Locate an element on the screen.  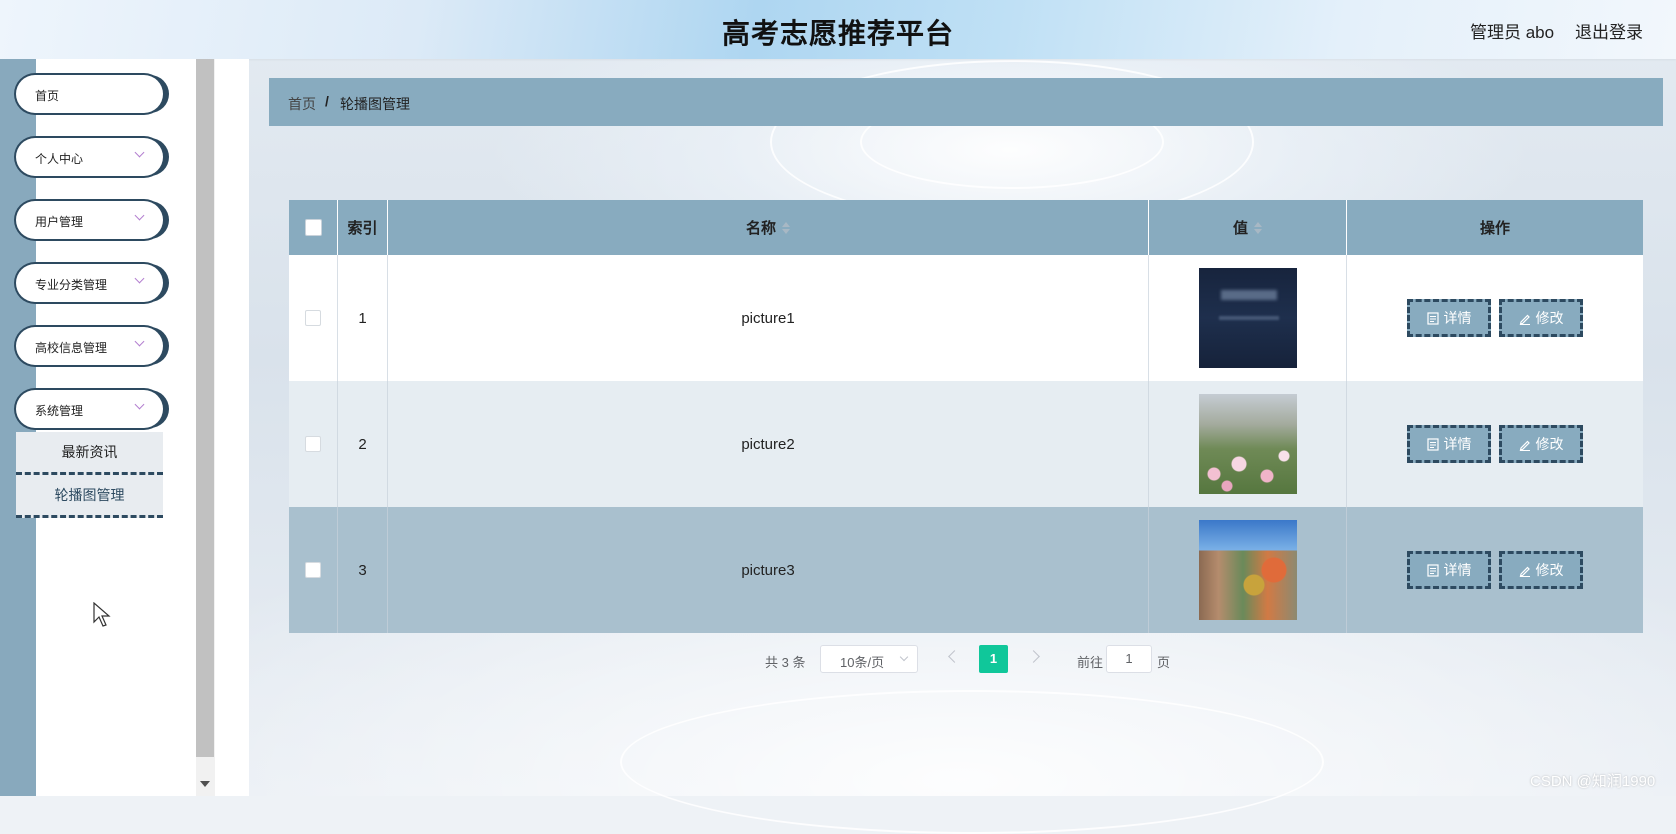
mouse-cursor-icon is located at coordinates (102, 614).